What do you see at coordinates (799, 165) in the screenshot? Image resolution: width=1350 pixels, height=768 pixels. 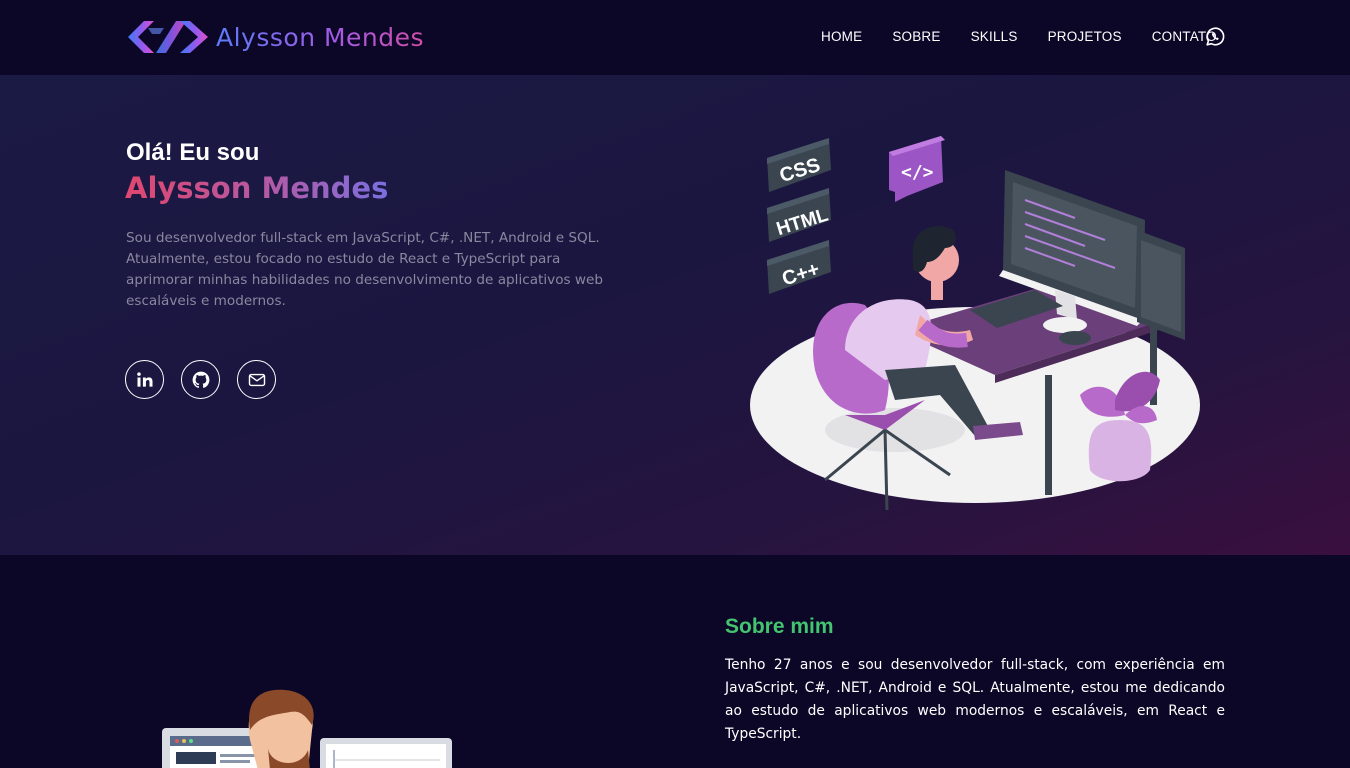 I see `css-tag: CSS` at bounding box center [799, 165].